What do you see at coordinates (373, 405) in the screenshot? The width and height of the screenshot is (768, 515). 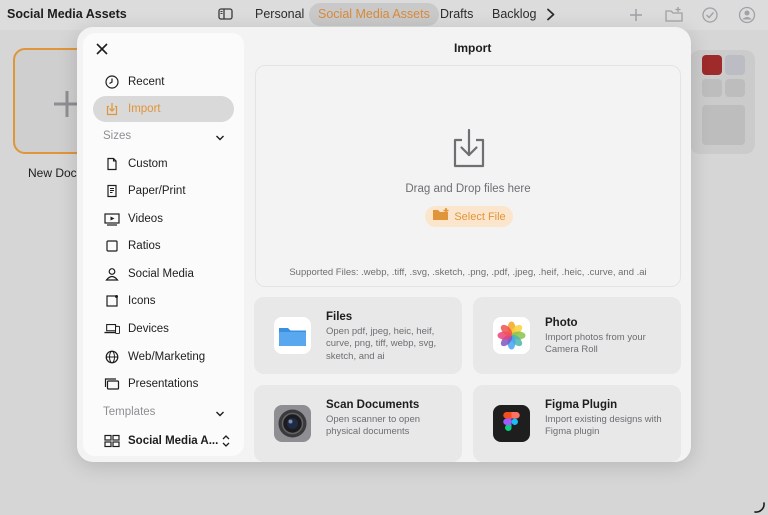 I see `option-title: Scan Documents` at bounding box center [373, 405].